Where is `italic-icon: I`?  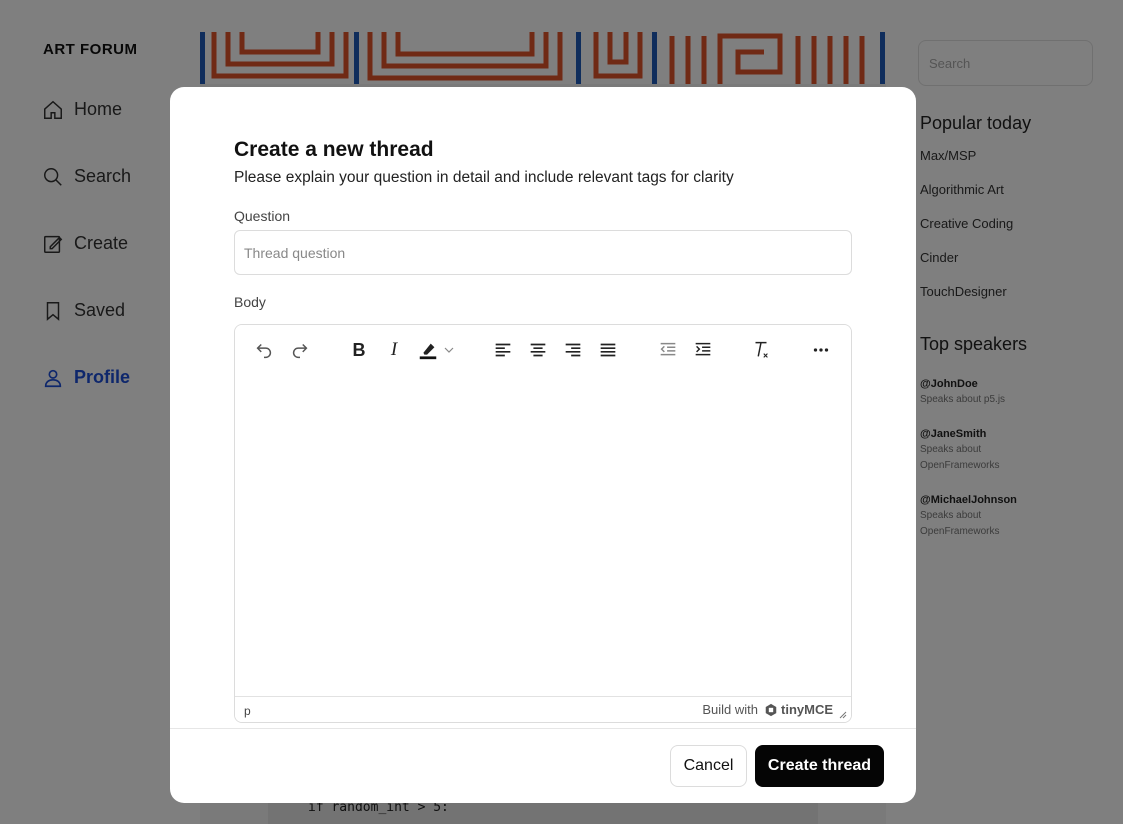 italic-icon: I is located at coordinates (394, 350).